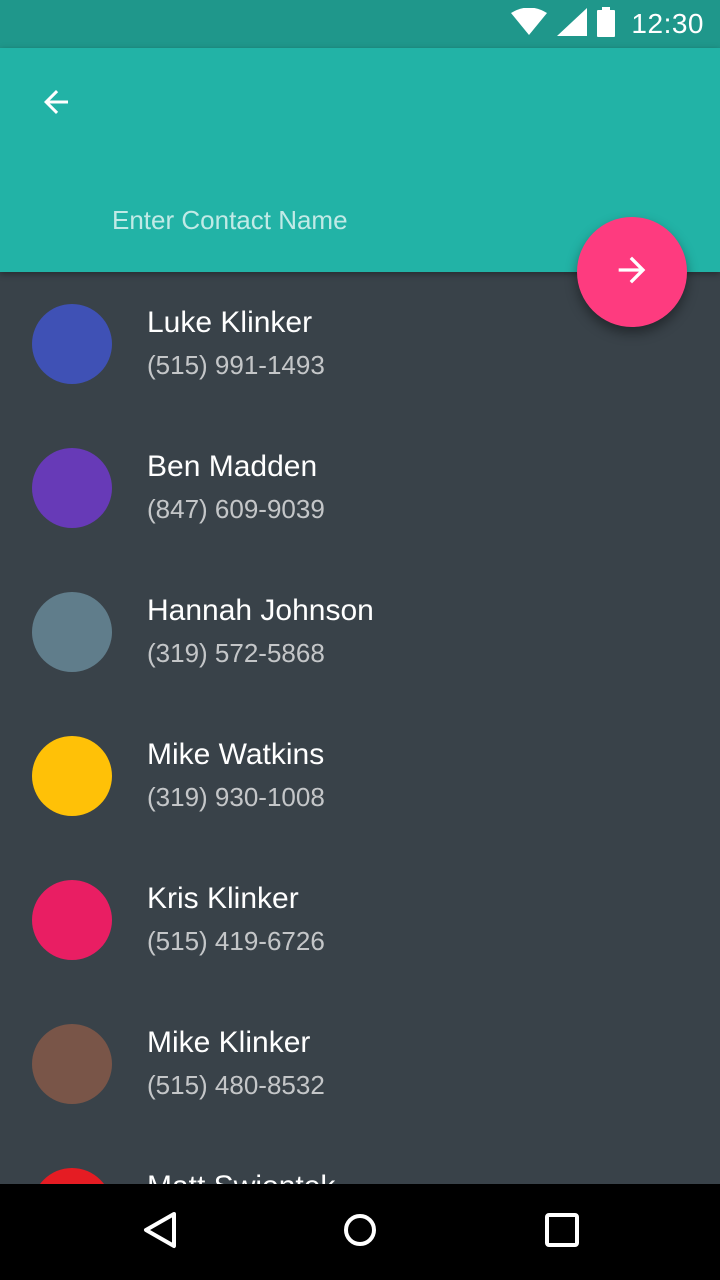  I want to click on contact-phone: (515) 991-1493, so click(236, 365).